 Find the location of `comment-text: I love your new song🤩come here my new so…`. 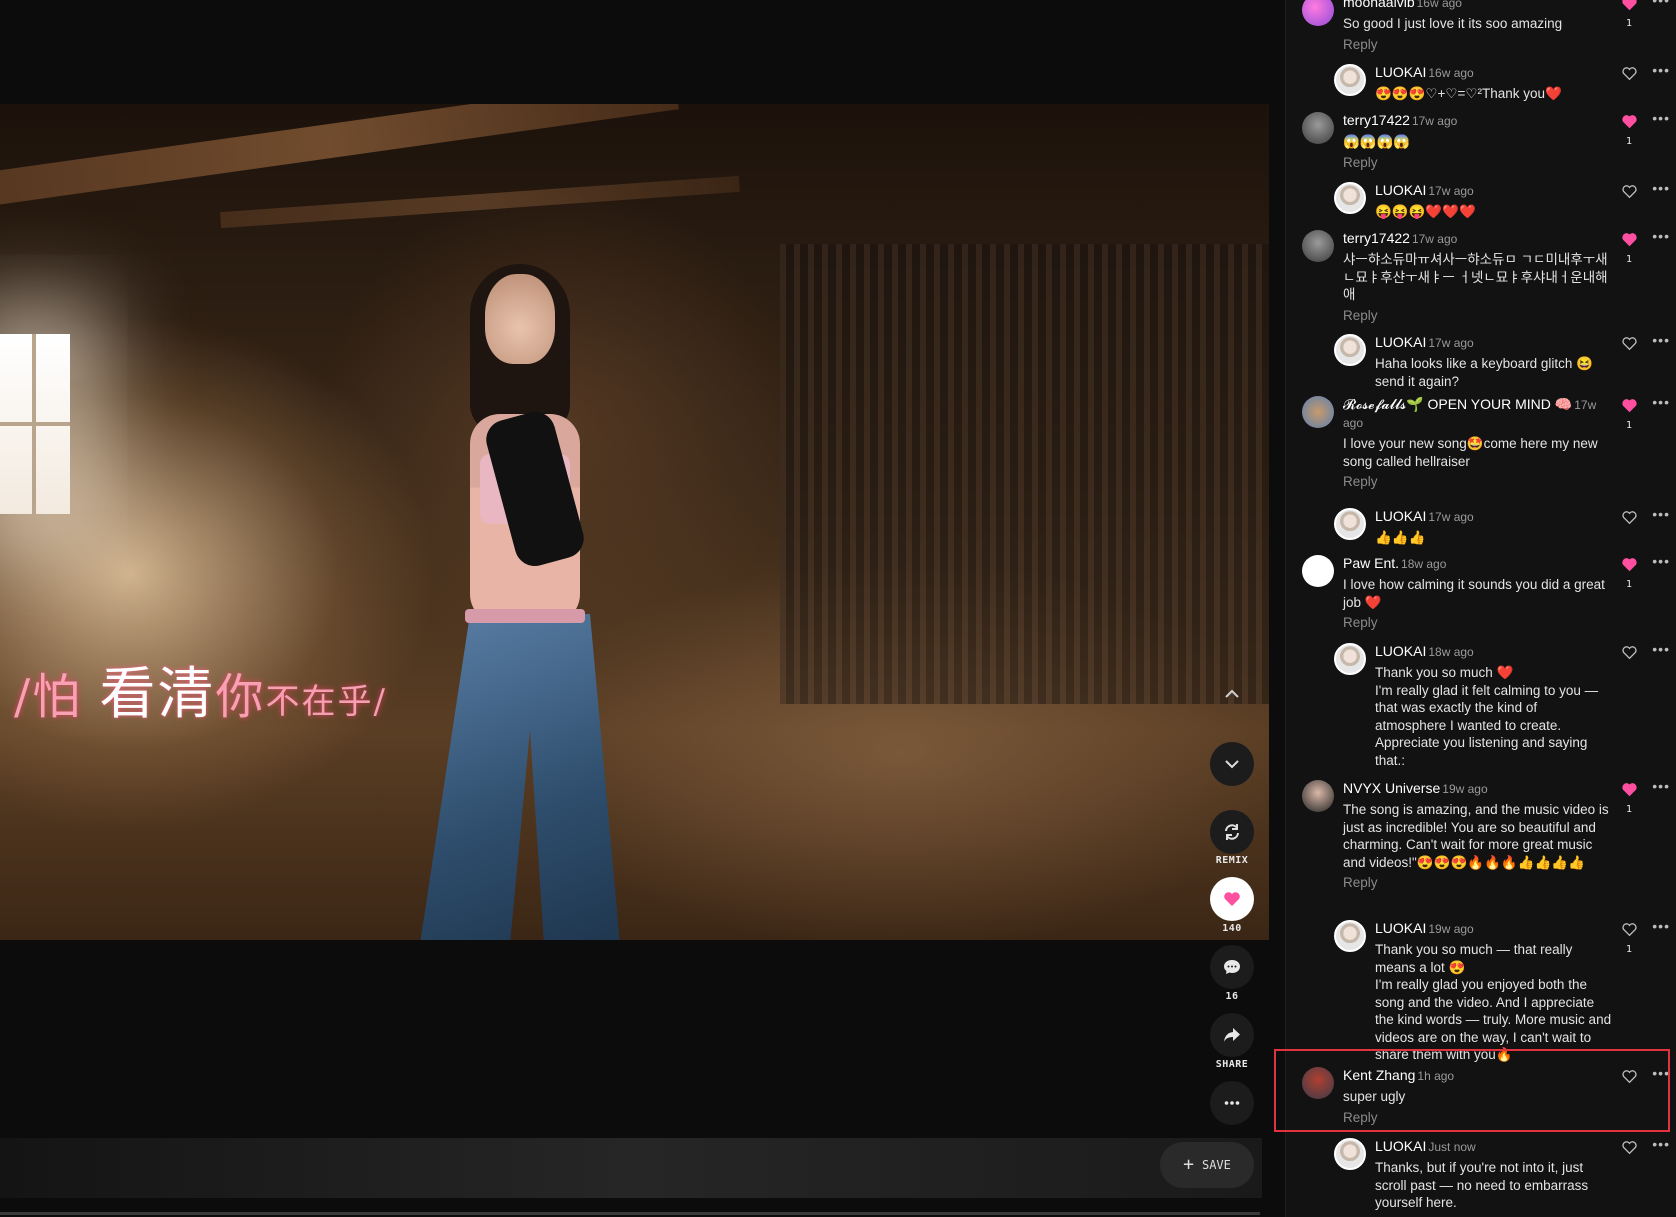

comment-text: I love your new song🤩come here my new so… is located at coordinates (1470, 452).